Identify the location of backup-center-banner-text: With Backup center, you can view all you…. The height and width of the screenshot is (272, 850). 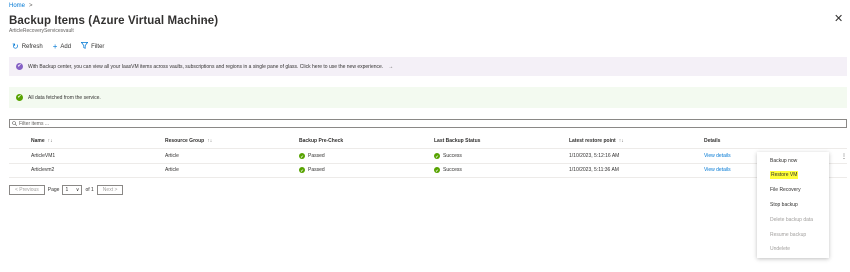
(206, 66).